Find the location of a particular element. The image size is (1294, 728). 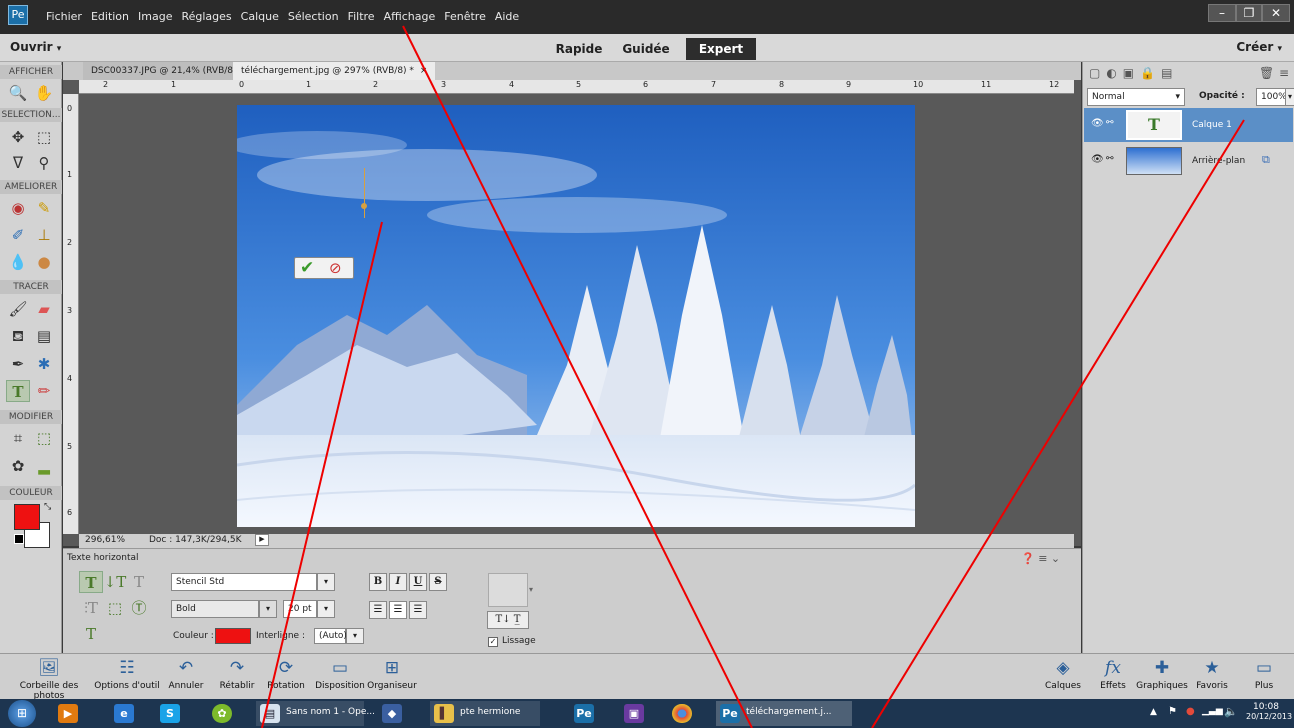

rotate-button: ⟳ Rotation is located at coordinates (286, 674).